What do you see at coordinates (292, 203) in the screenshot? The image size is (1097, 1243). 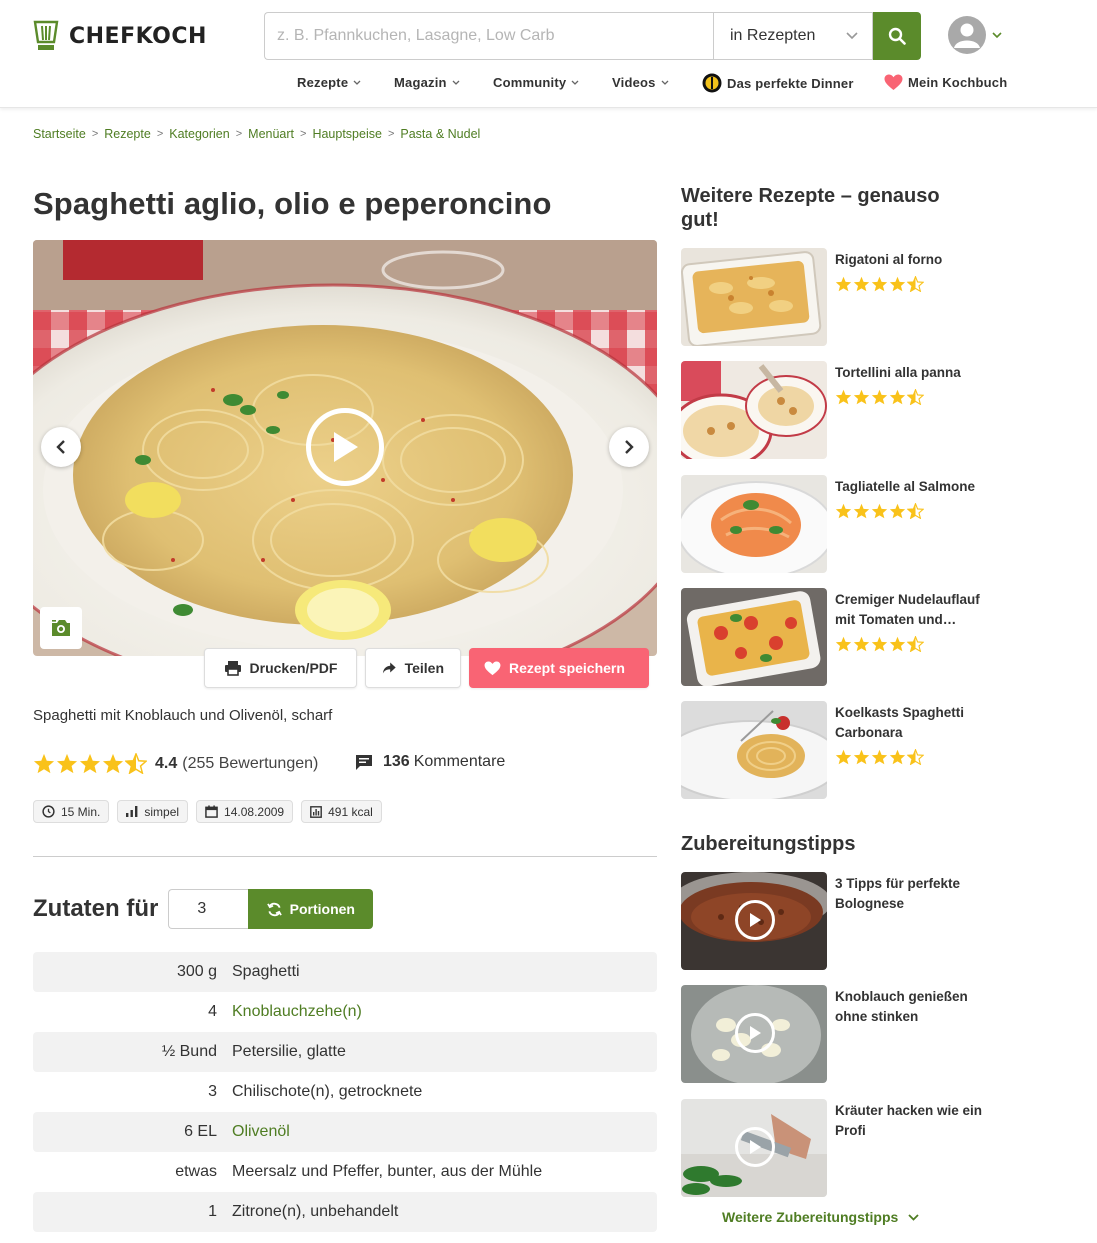 I see `page-title: Spaghetti aglio, olio e peperoncino` at bounding box center [292, 203].